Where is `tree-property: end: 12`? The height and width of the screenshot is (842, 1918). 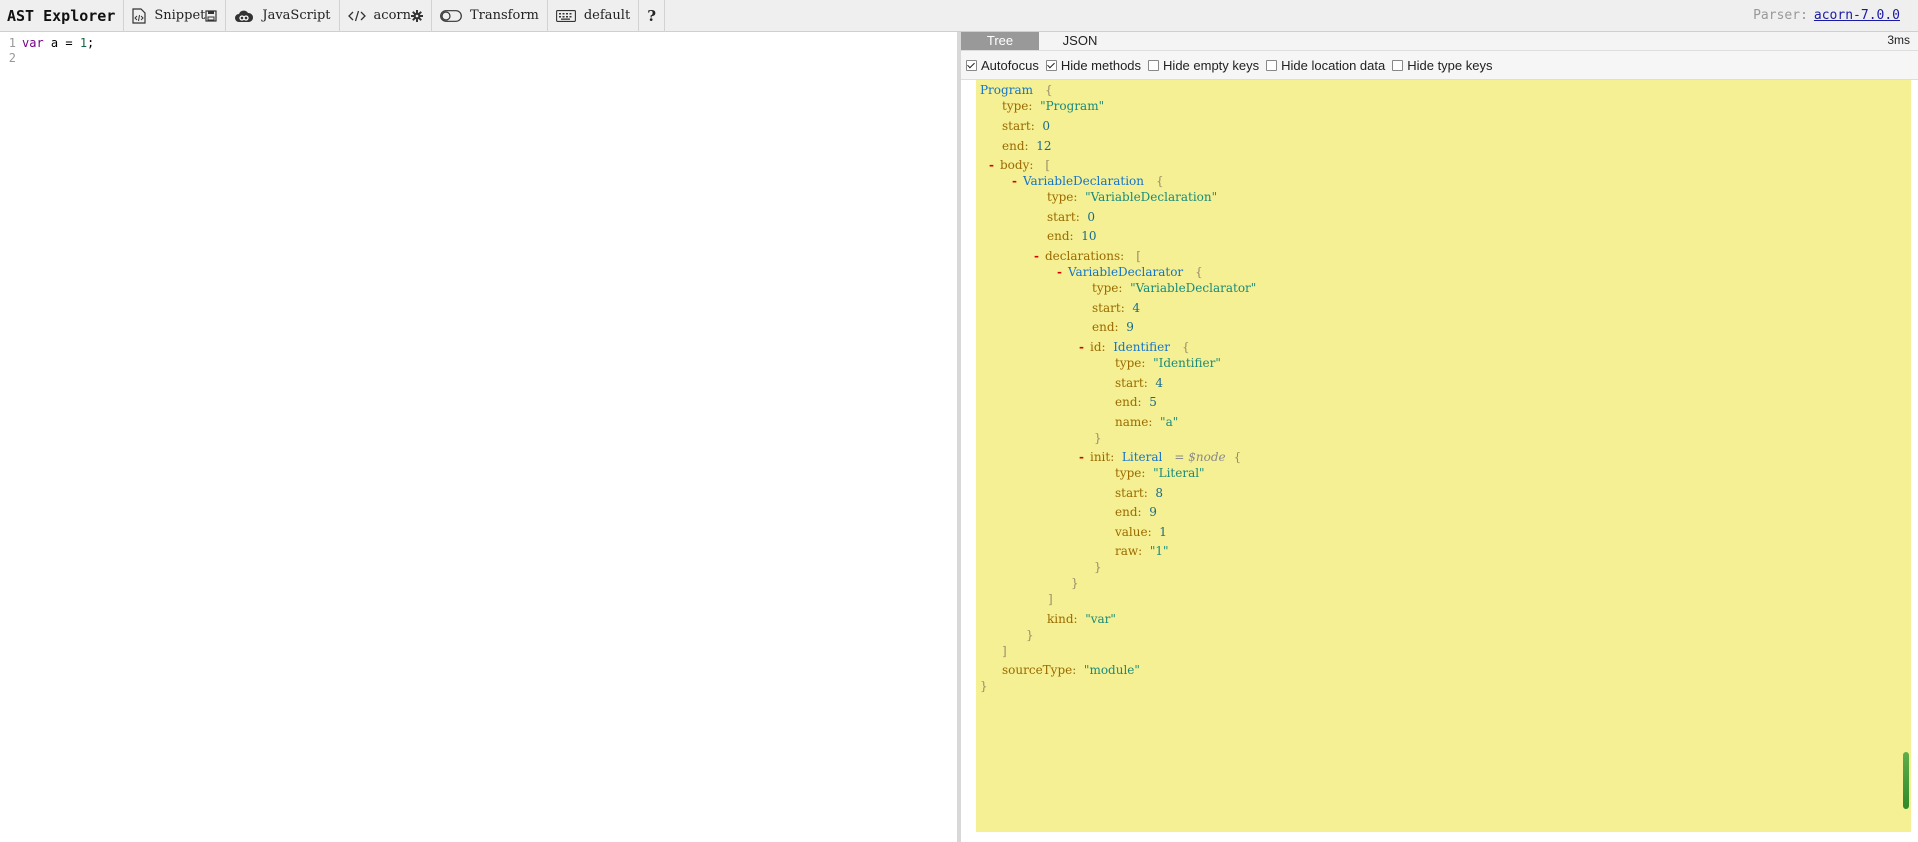
tree-property: end: 12 is located at coordinates (1026, 146).